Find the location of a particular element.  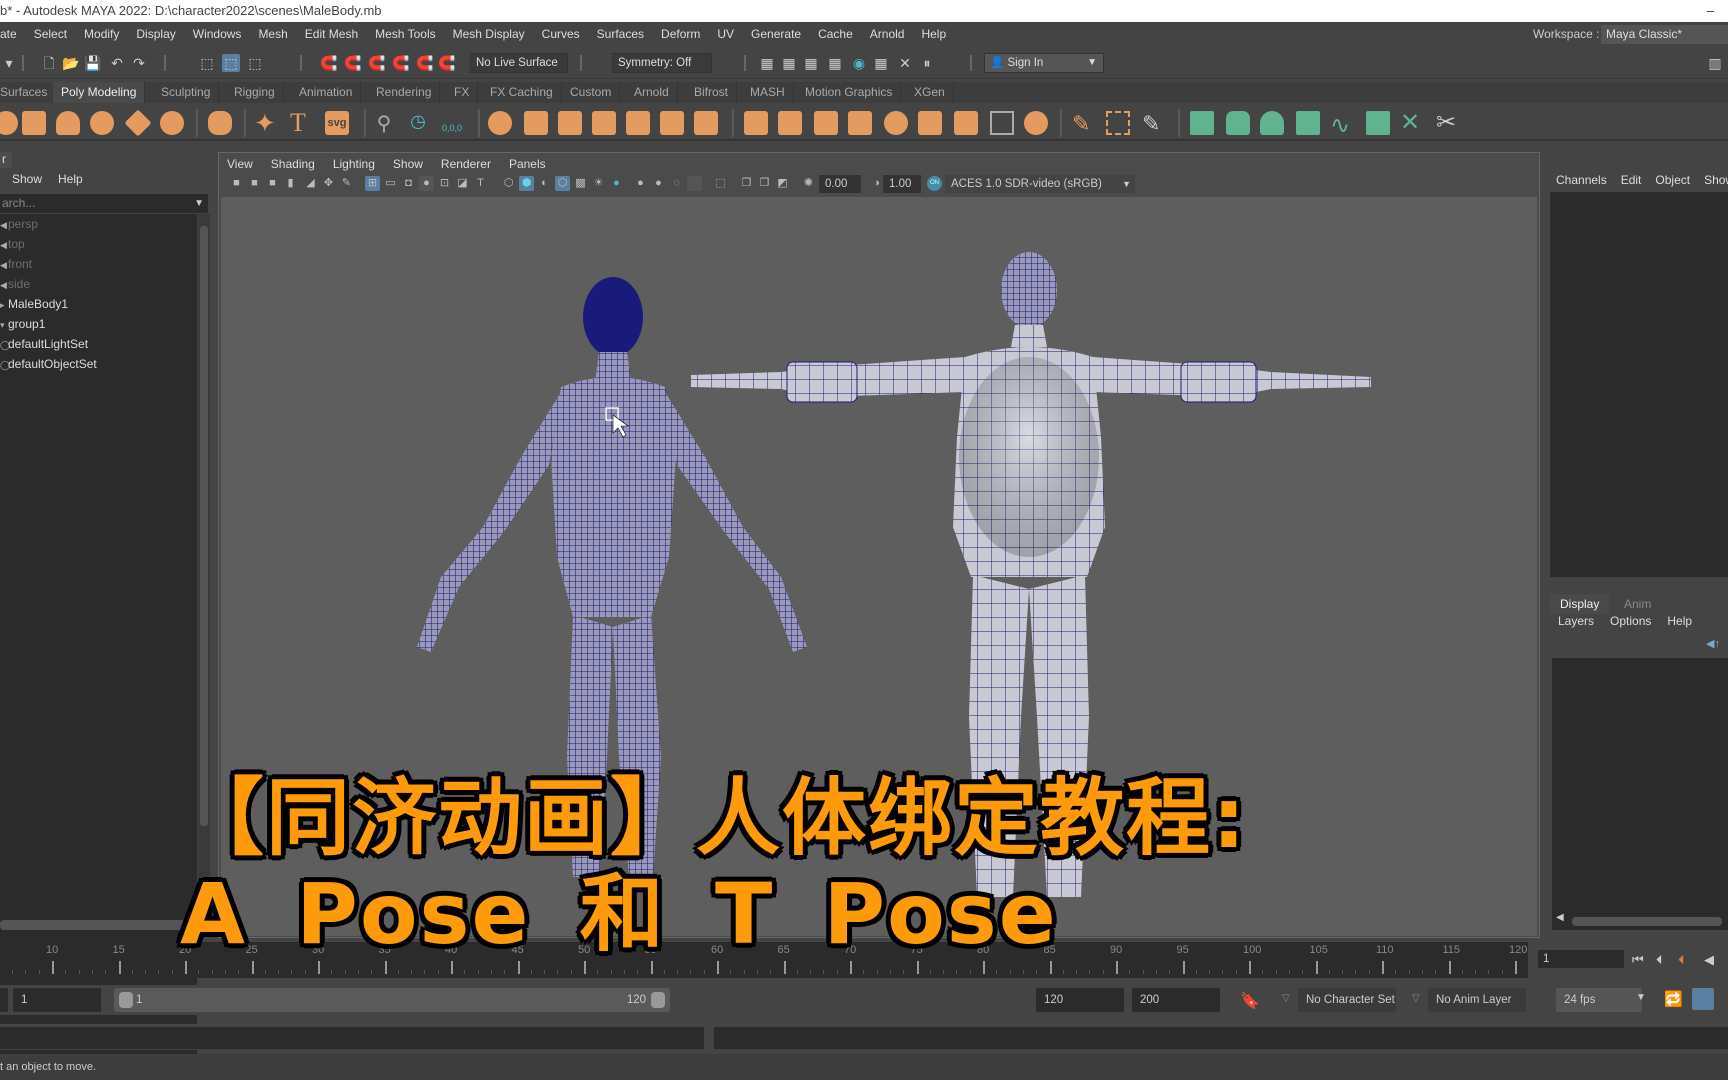

viewport-menu-lighting: Lighting is located at coordinates (354, 164).